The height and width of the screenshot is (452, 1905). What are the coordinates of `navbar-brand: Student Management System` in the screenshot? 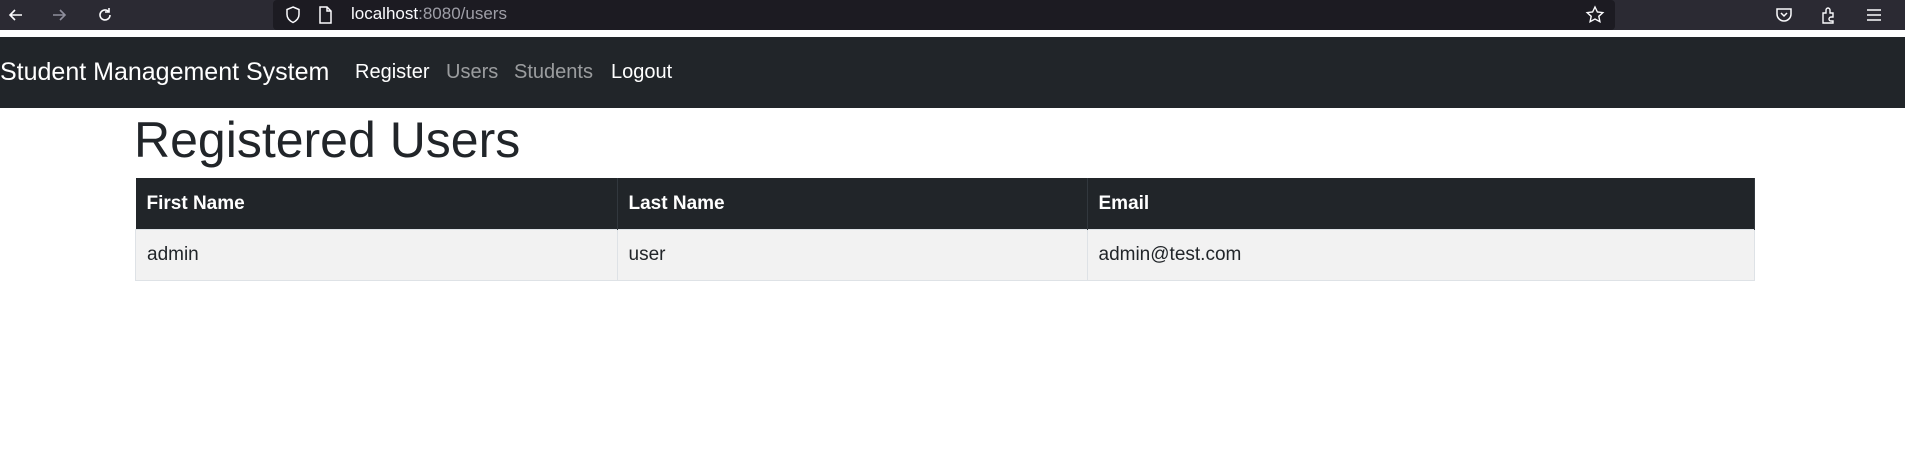 It's located at (164, 72).